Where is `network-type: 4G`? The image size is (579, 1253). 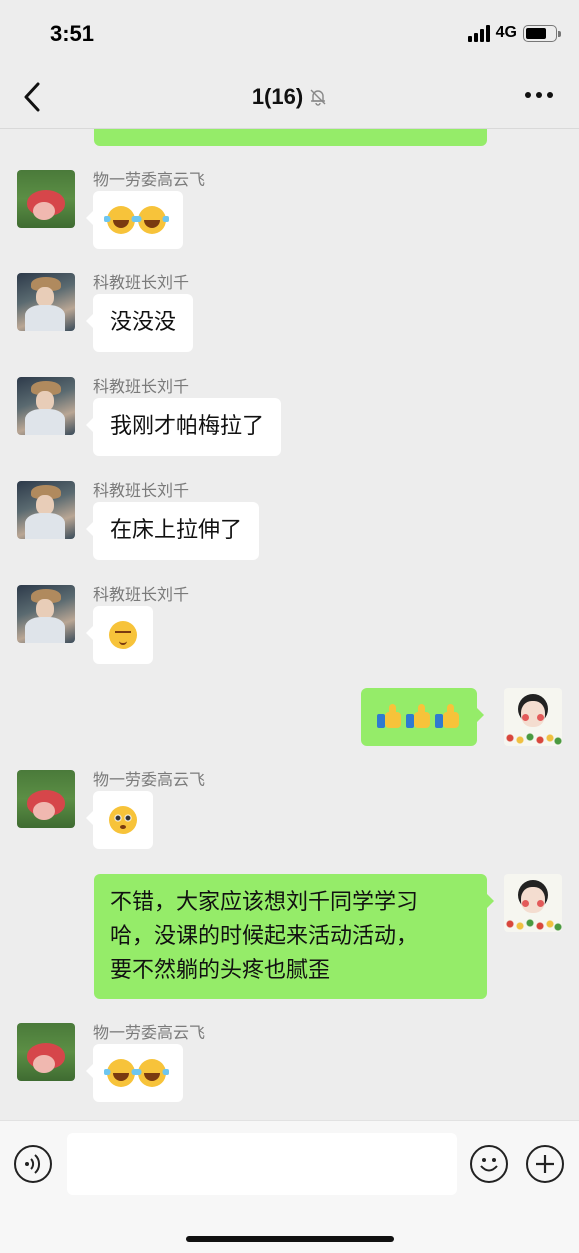
network-type: 4G is located at coordinates (506, 32).